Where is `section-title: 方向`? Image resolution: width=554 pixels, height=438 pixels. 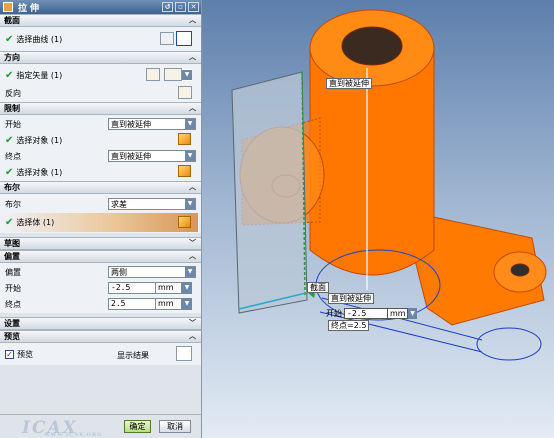
section-title: 方向 is located at coordinates (12, 57).